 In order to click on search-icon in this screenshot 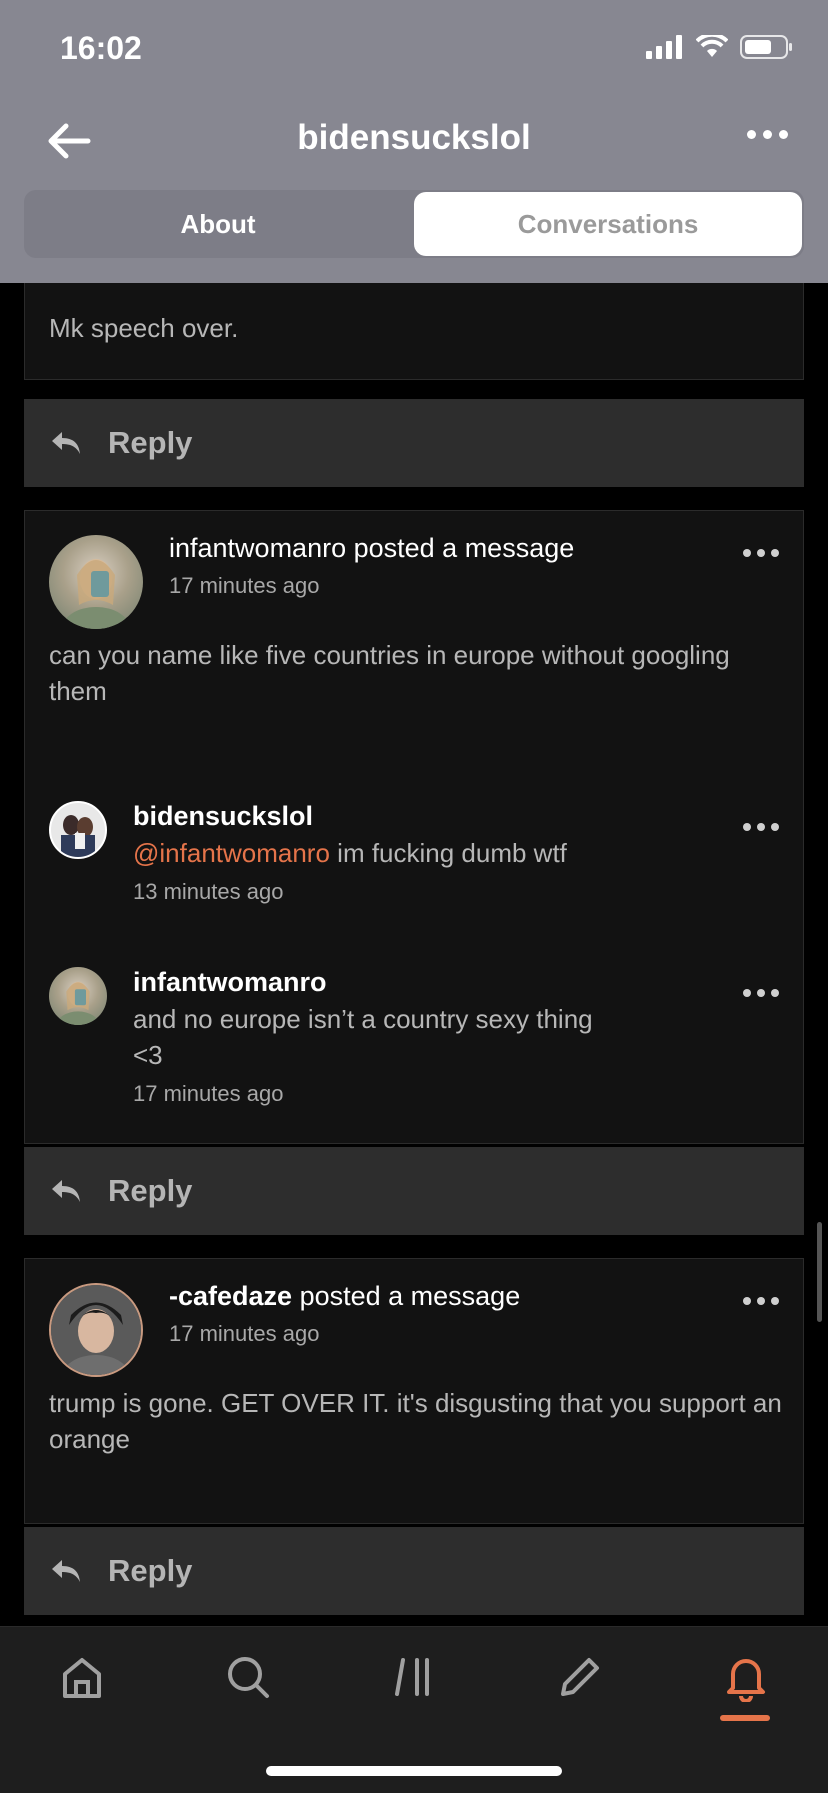, I will do `click(248, 1677)`.